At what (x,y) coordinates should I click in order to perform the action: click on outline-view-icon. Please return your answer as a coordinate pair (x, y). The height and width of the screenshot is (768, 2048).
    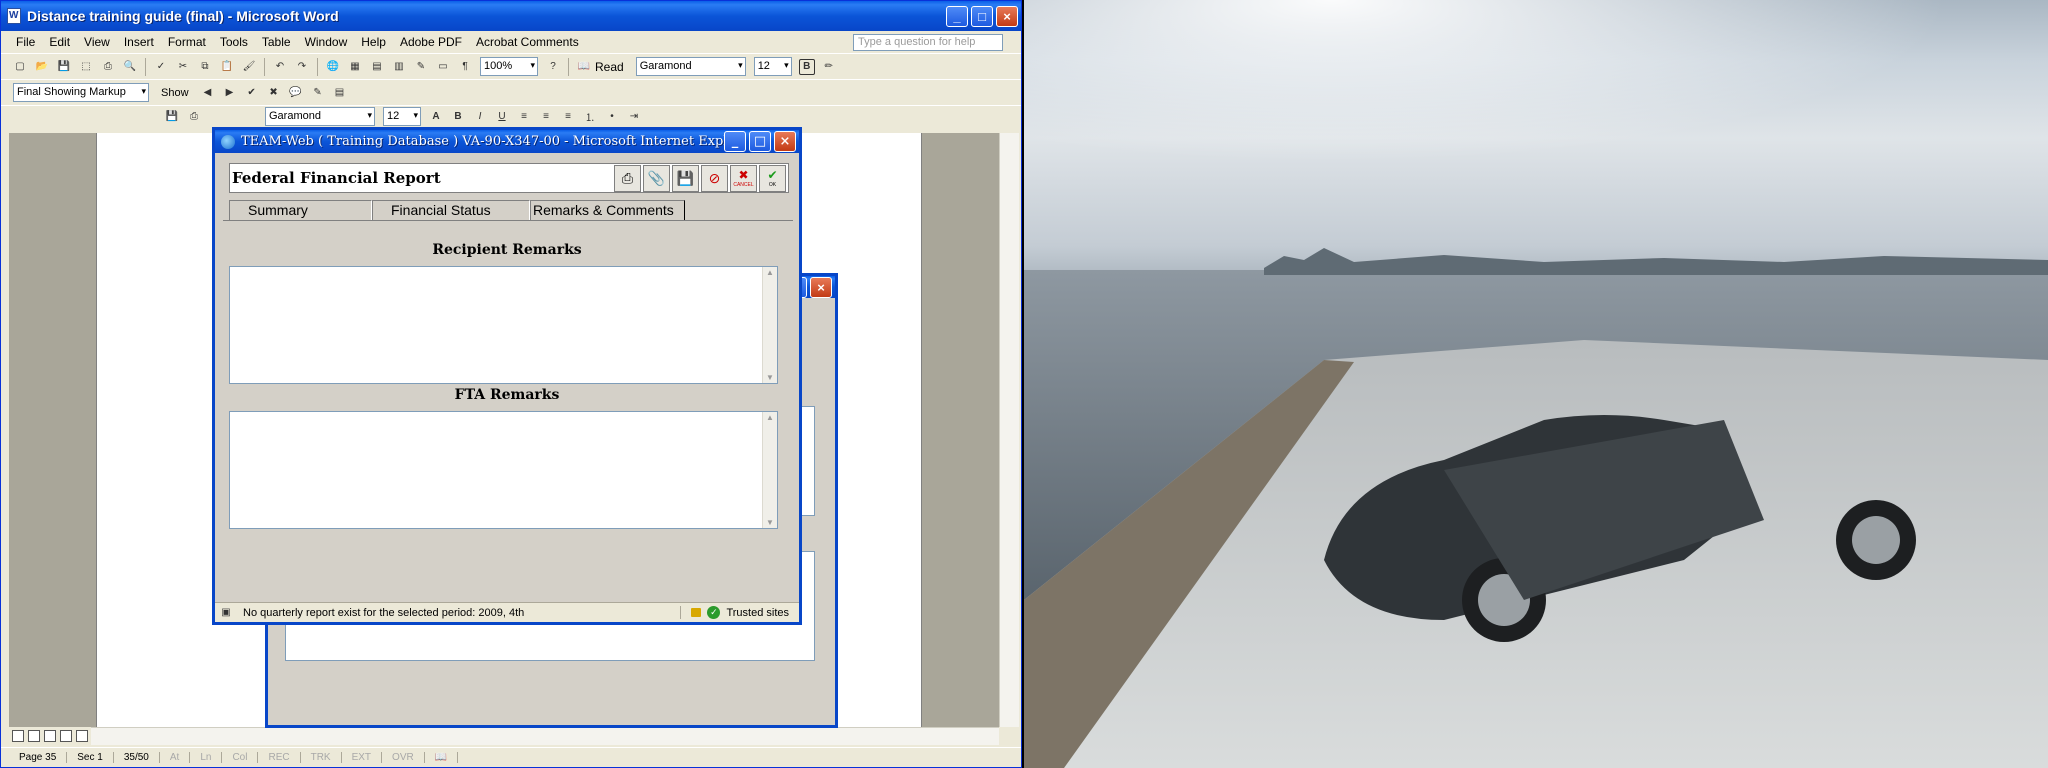
    Looking at the image, I should click on (66, 736).